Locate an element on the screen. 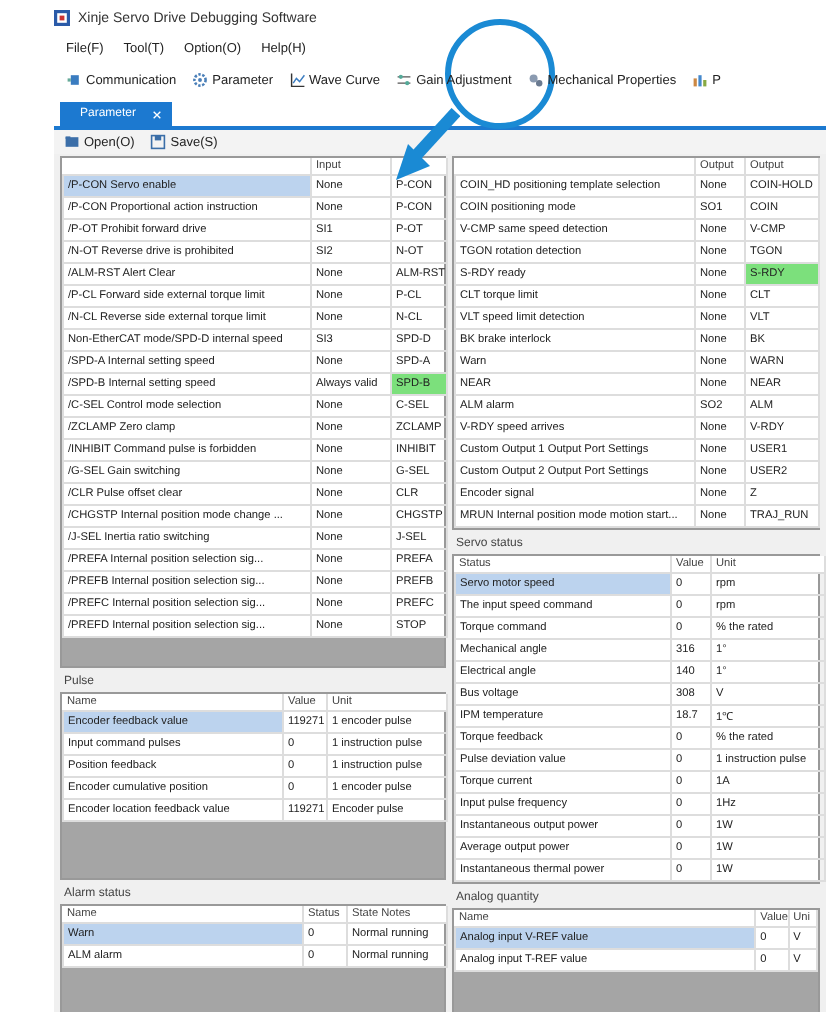  gears-icon is located at coordinates (535, 80).